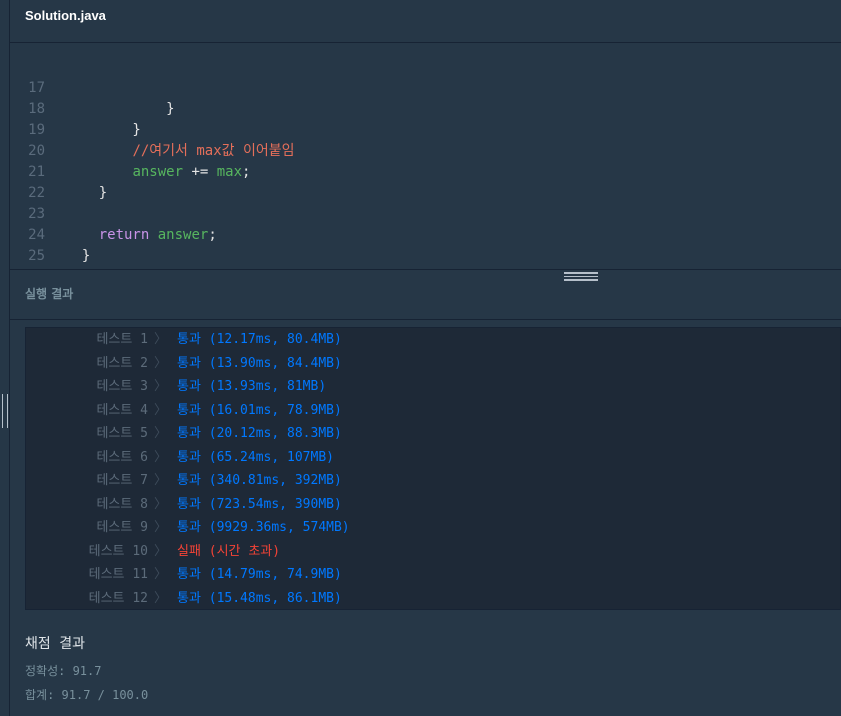  Describe the element at coordinates (581, 276) in the screenshot. I see `splitter-drag-handle` at that location.